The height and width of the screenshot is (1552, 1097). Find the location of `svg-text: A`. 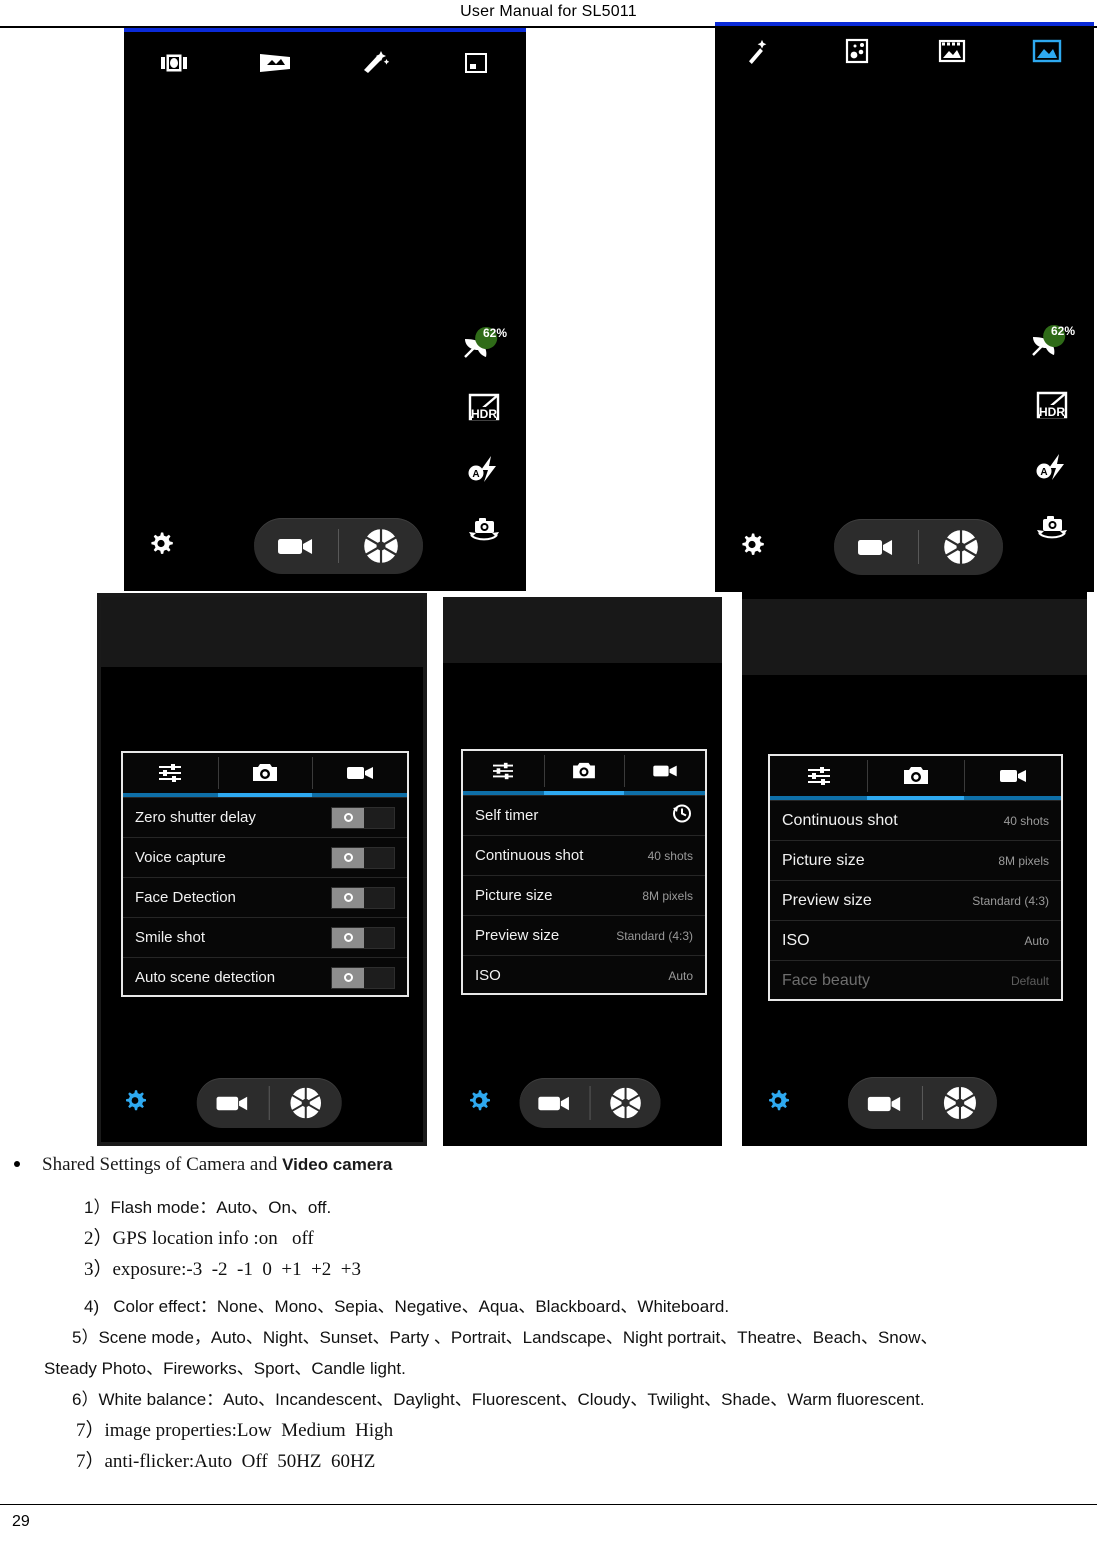

svg-text: A is located at coordinates (1043, 472).